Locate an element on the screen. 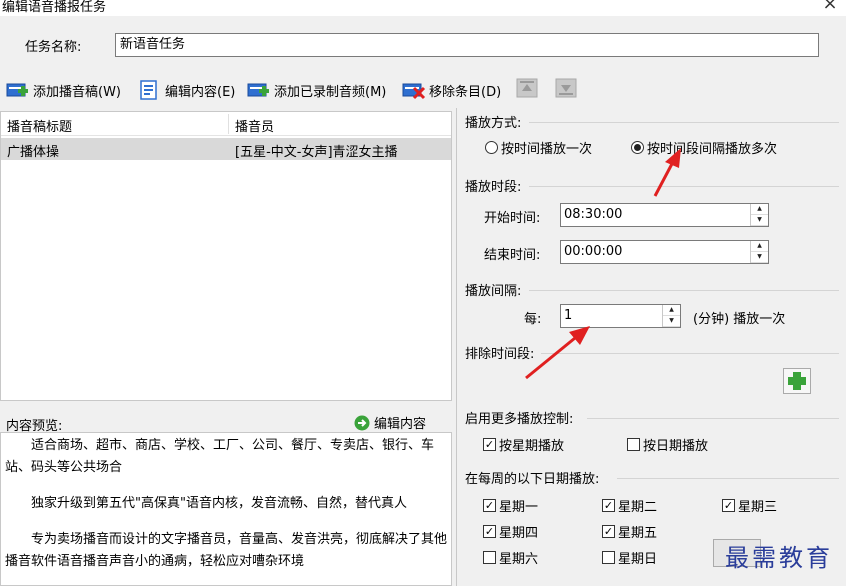 Image resolution: width=846 pixels, height=586 pixels. play-once-radio: 按时间播放一次 is located at coordinates (538, 147).